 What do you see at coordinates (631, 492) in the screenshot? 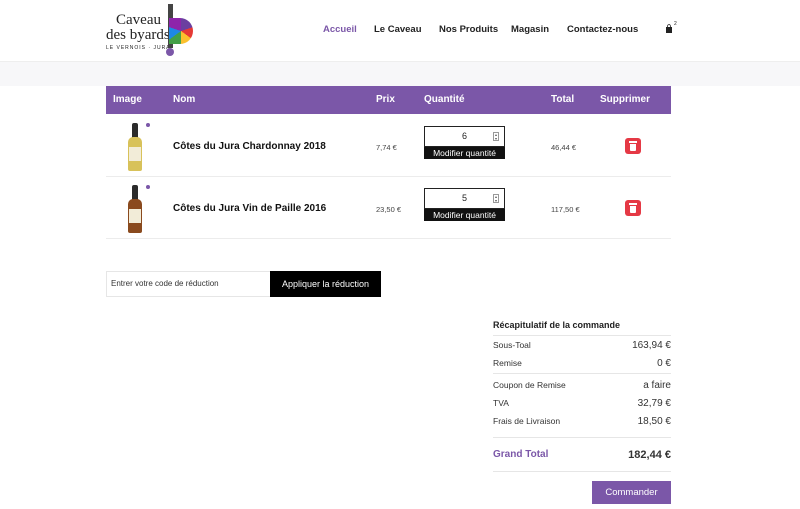
I see `order-button: Commander` at bounding box center [631, 492].